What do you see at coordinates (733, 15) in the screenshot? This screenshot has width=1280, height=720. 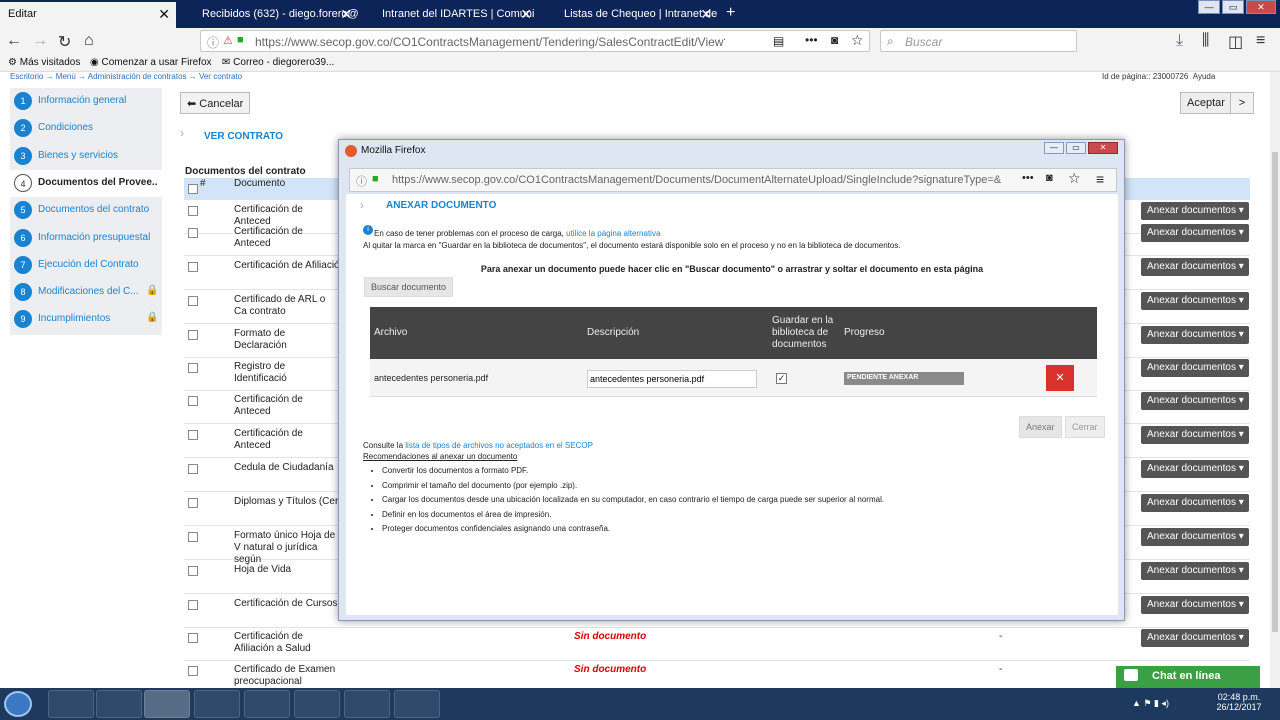 I see `new-tab-button: +` at bounding box center [733, 15].